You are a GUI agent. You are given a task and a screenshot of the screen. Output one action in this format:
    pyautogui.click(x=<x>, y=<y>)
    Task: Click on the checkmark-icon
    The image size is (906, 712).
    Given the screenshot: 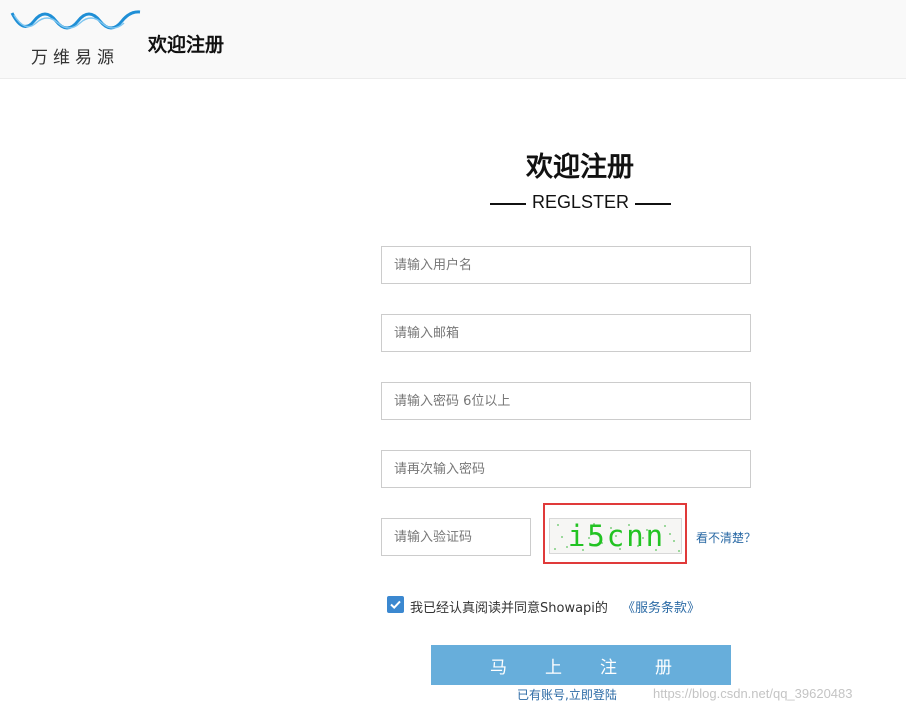 What is the action you would take?
    pyautogui.click(x=395, y=605)
    